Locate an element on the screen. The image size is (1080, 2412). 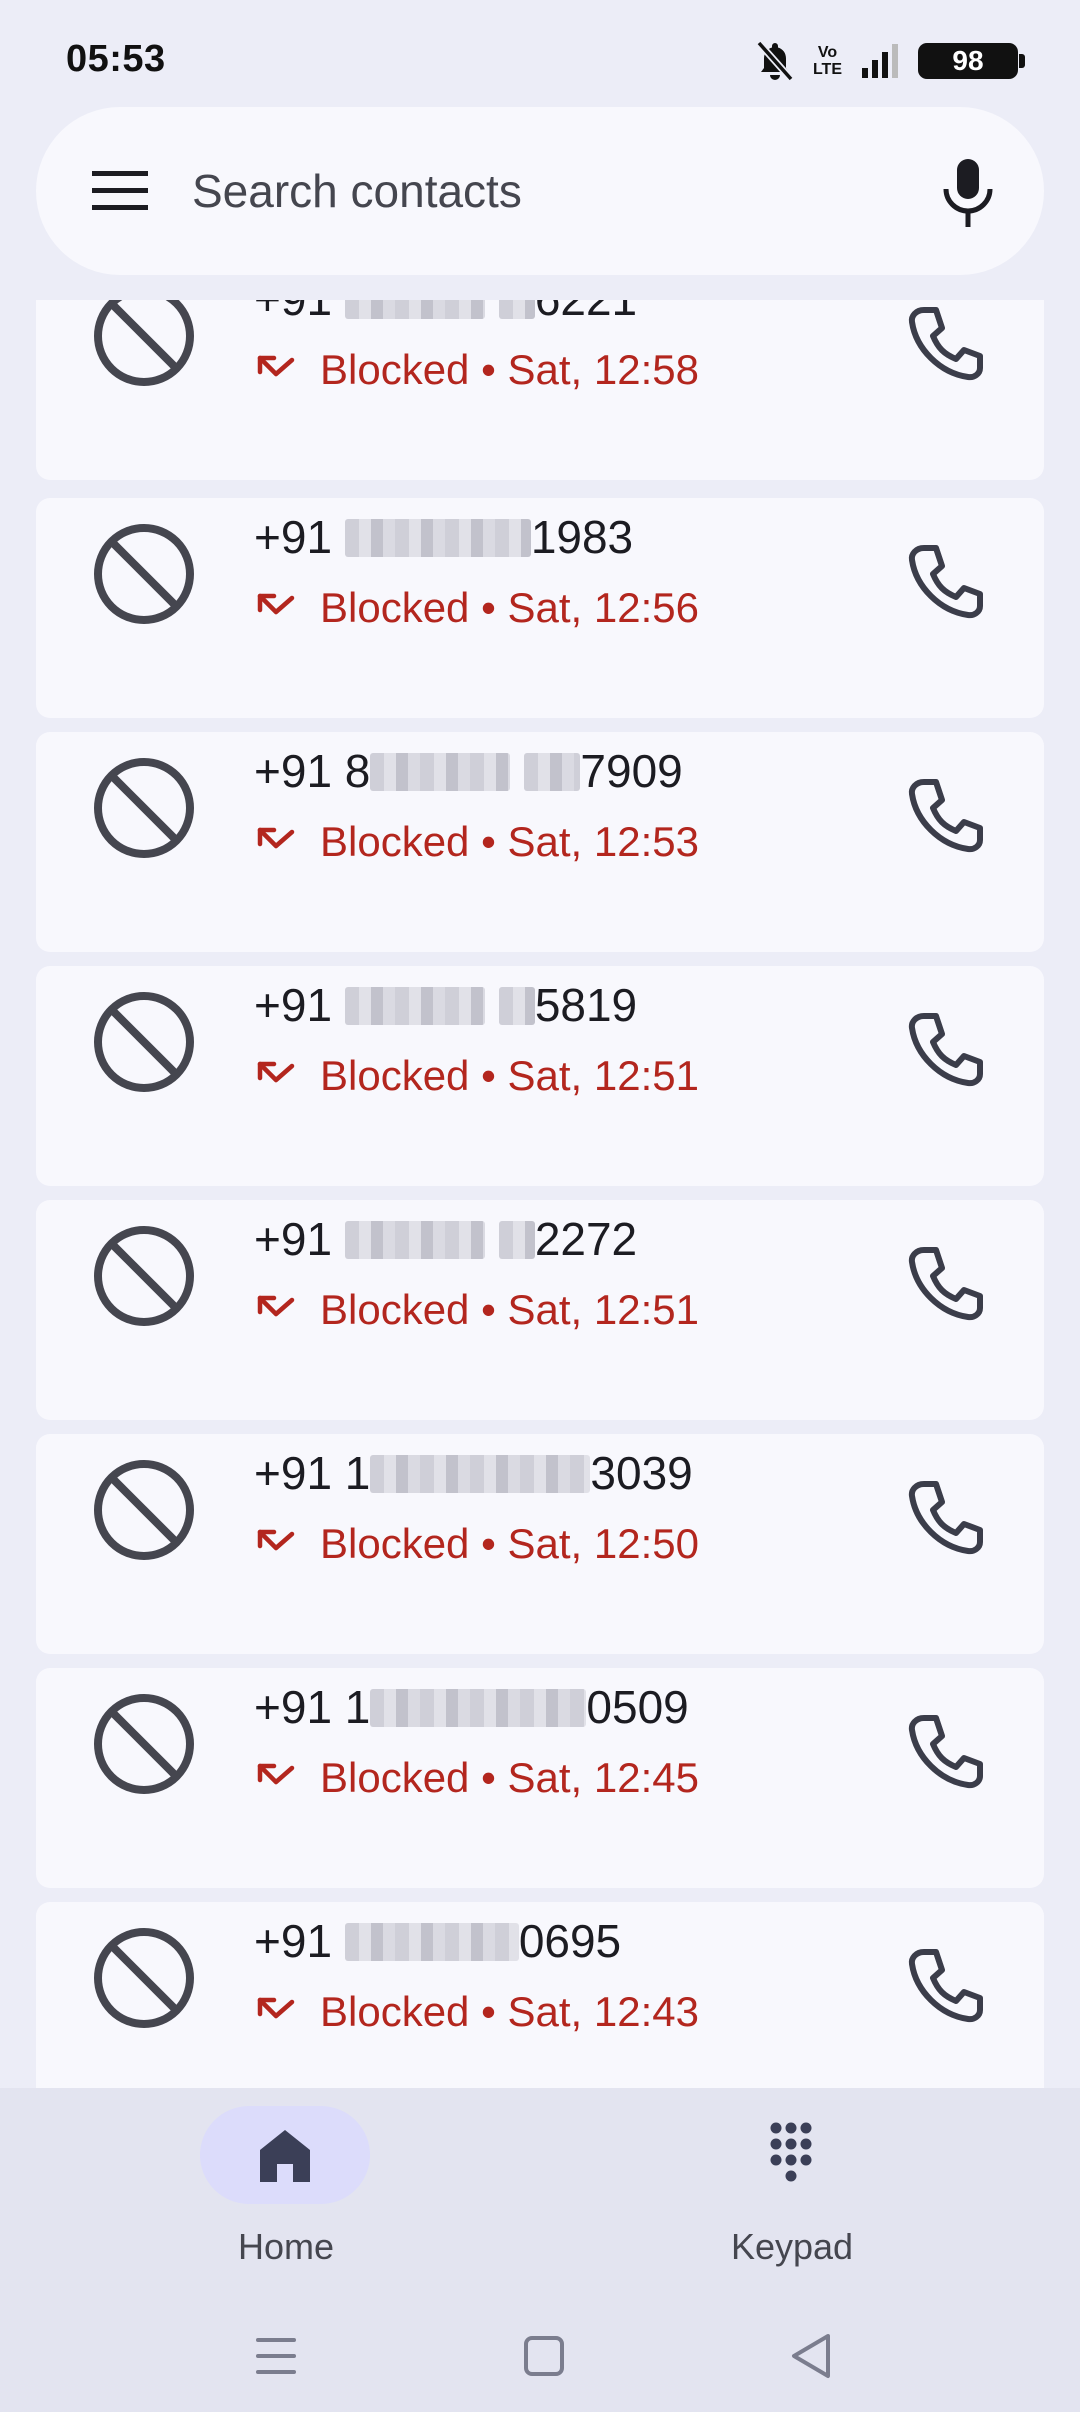
call-status: Blocked • Sat, 12:45 is located at coordinates (476, 1778).